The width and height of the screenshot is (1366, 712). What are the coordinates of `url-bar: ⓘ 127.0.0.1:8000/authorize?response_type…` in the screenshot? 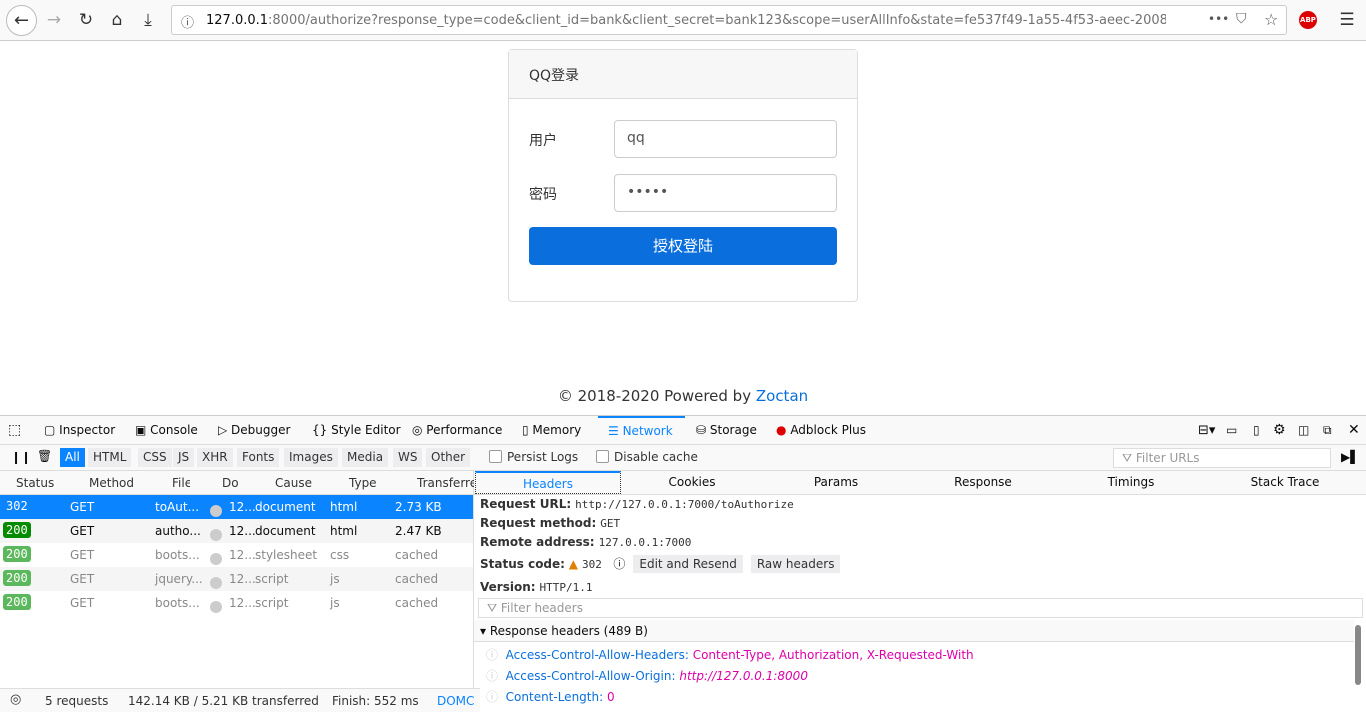 It's located at (729, 20).